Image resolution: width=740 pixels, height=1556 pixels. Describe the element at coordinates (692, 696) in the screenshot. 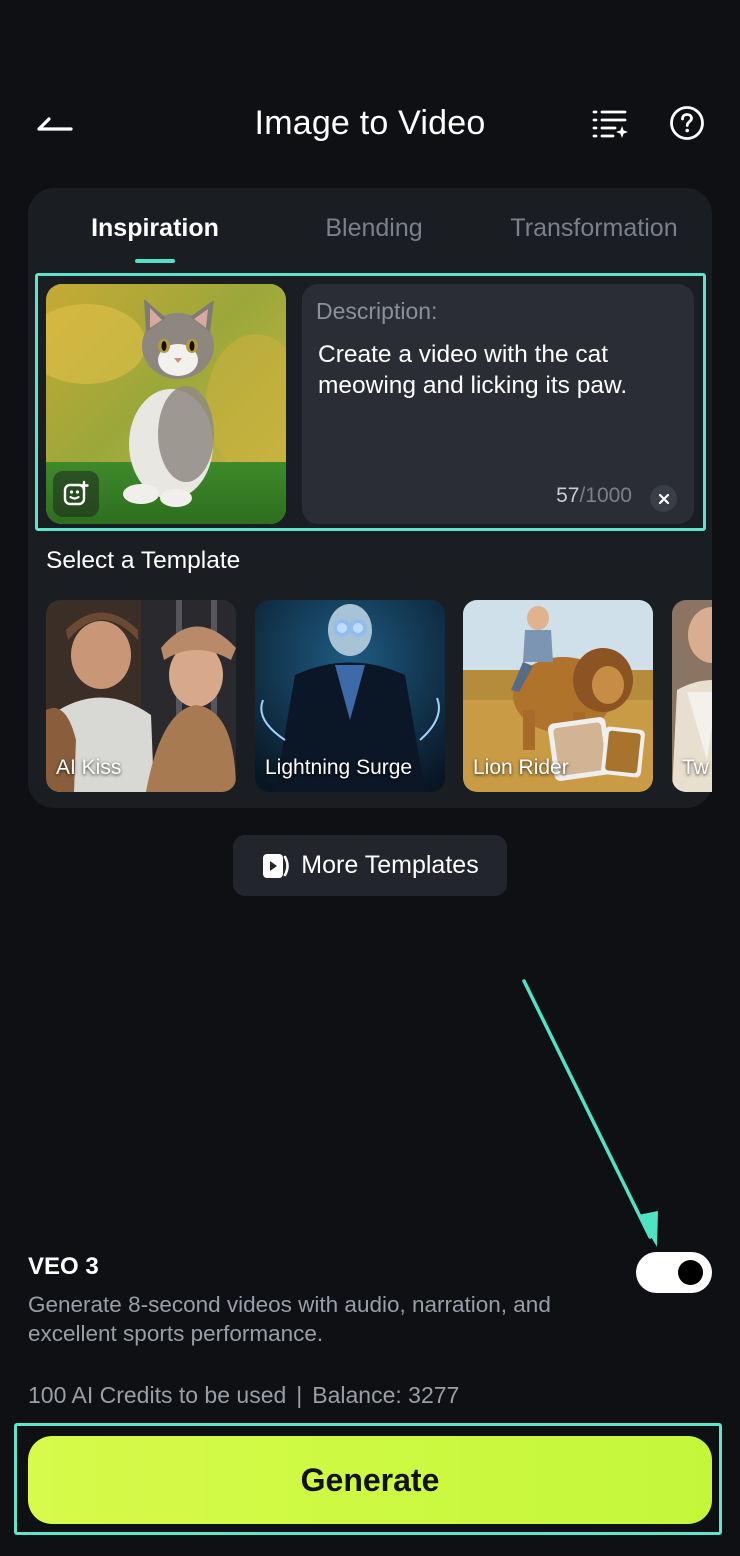

I see `template-tw: Tw` at that location.